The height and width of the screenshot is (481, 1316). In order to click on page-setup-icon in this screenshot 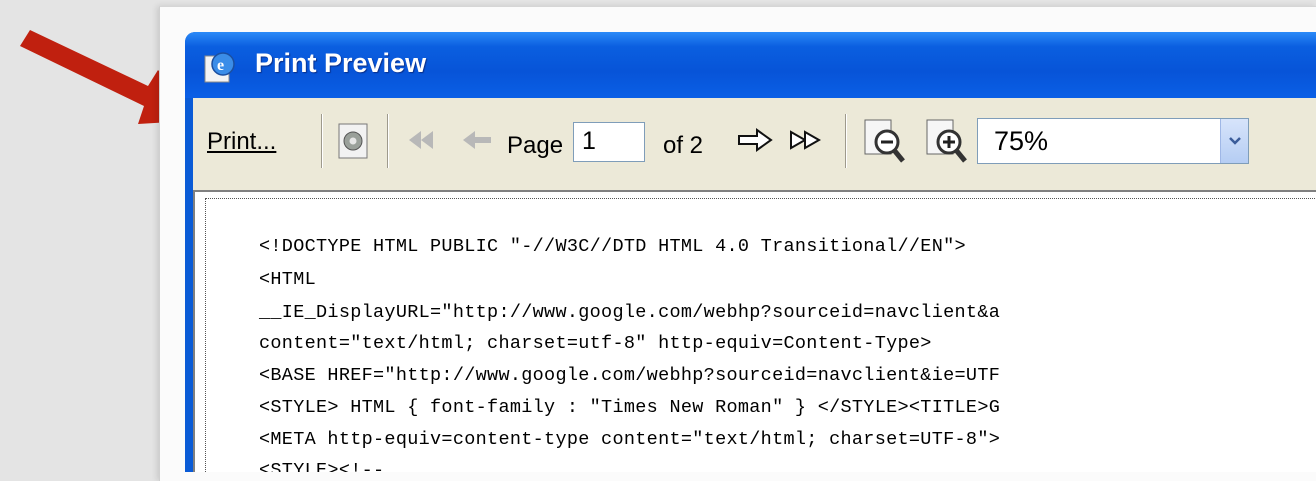, I will do `click(353, 141)`.